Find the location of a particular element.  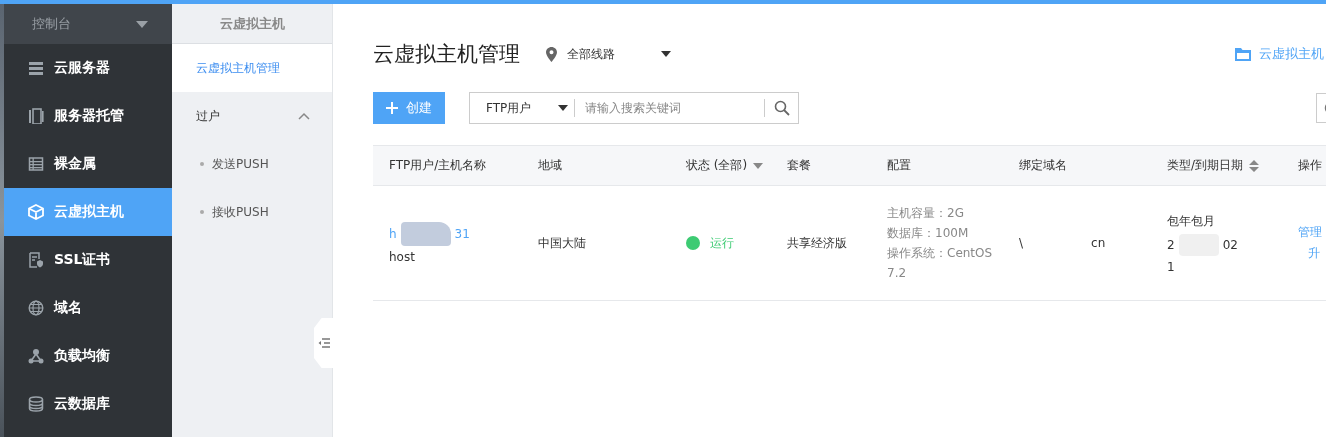

column-header: 地域 is located at coordinates (550, 165).